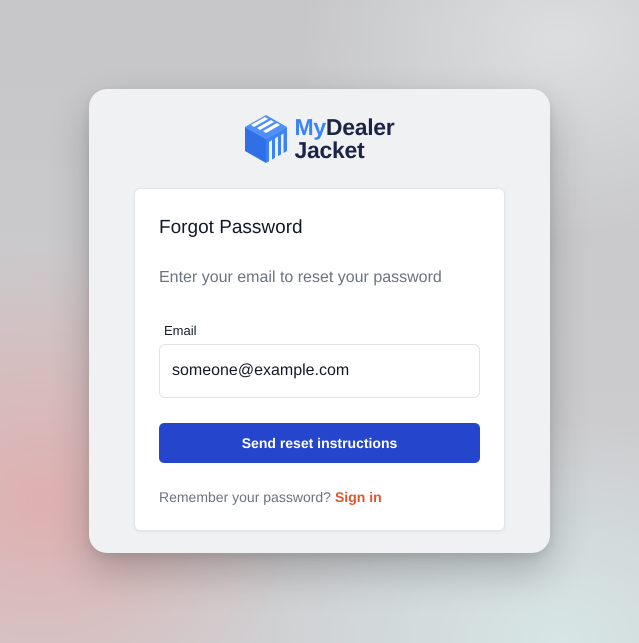 This screenshot has height=643, width=639. I want to click on remember-password-text: Remember your password?, so click(245, 497).